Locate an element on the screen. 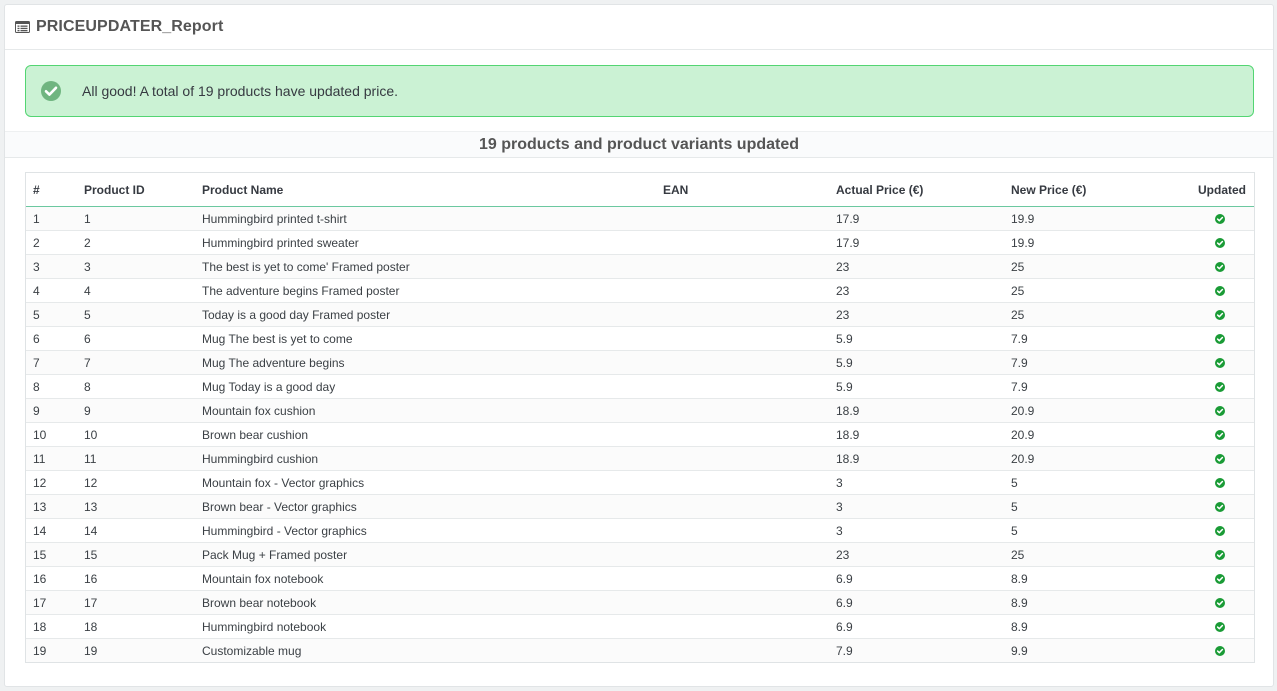  cell-number: 1 is located at coordinates (55, 218).